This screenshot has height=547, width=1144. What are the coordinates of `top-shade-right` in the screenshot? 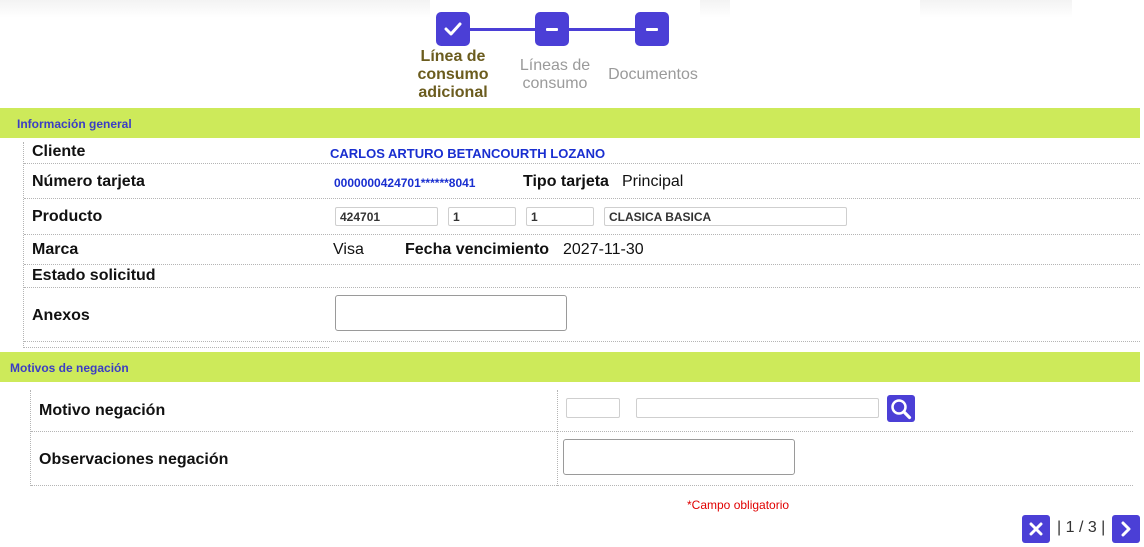 It's located at (996, 9).